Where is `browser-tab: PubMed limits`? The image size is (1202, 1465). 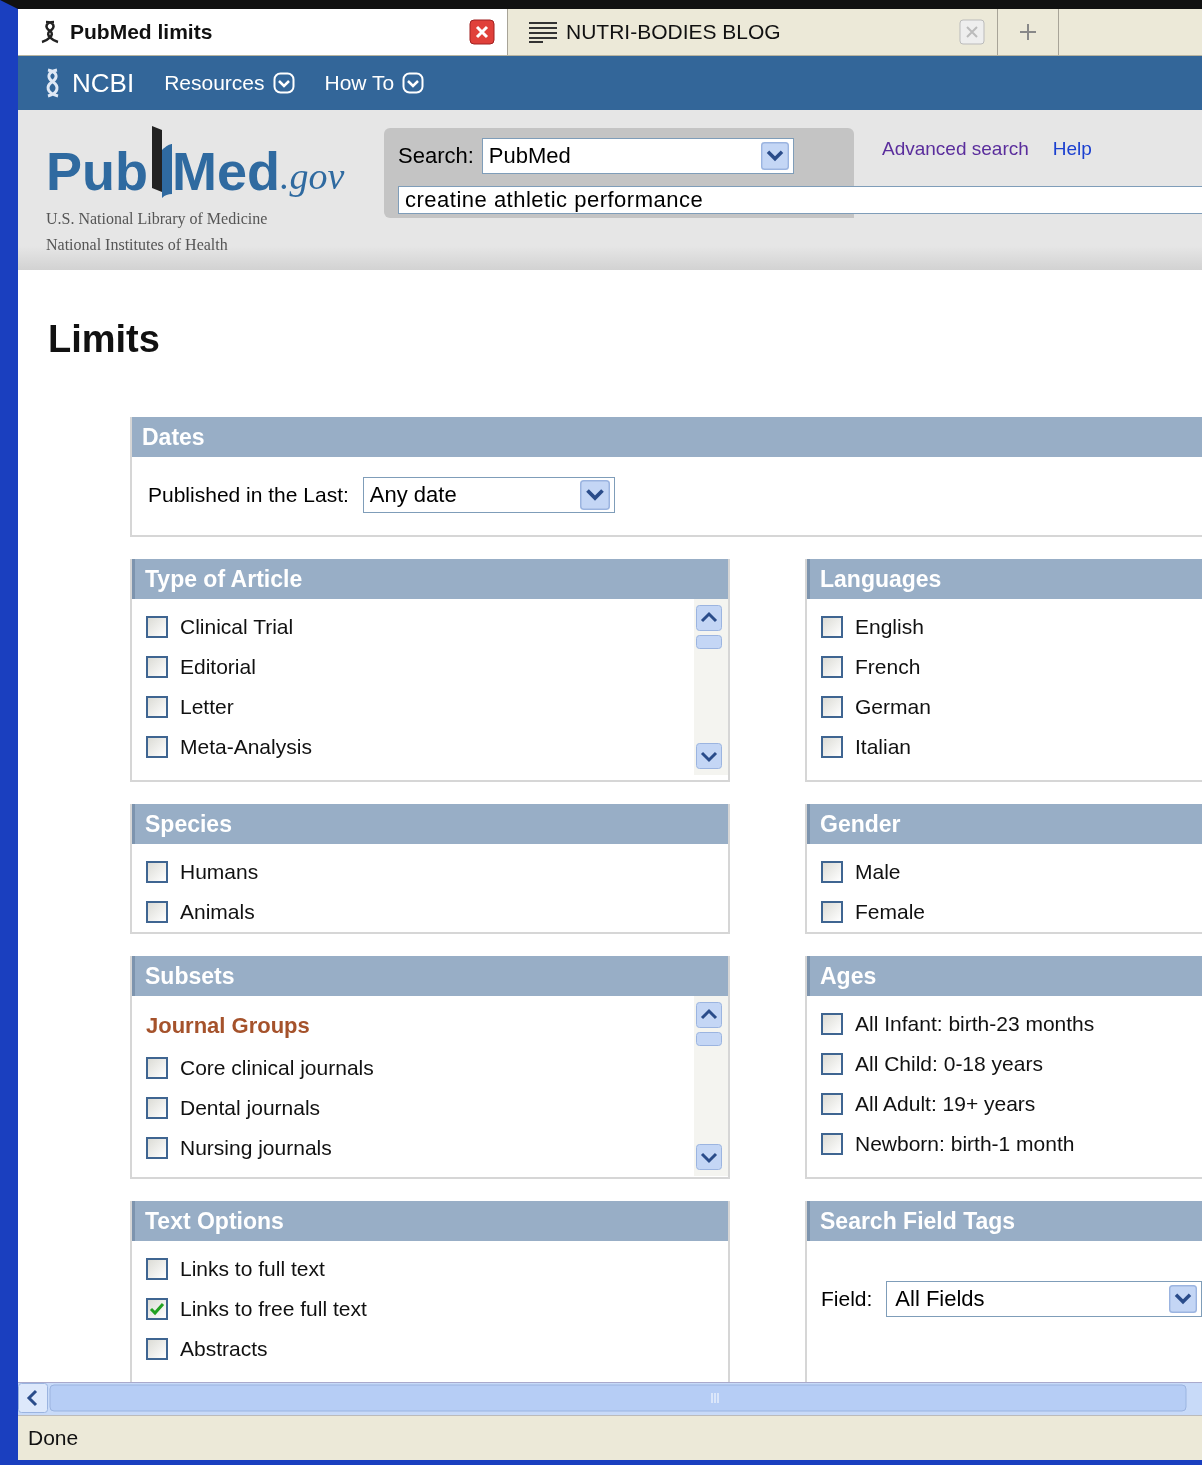 browser-tab: PubMed limits is located at coordinates (263, 32).